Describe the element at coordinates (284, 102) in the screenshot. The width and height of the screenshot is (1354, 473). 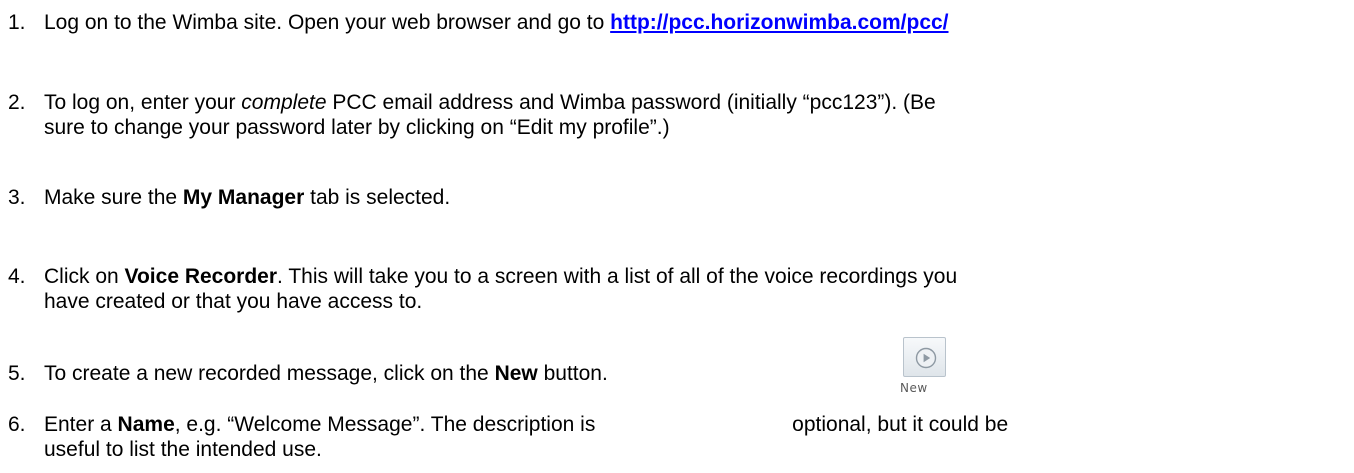
I see `complete-emphasis: complete` at that location.